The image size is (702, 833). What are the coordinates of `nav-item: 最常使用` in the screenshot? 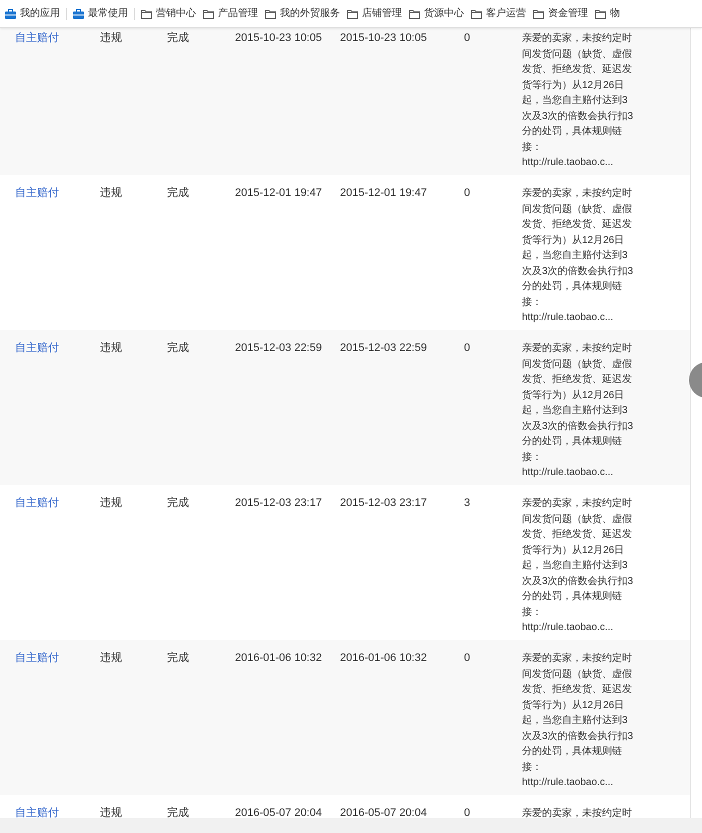 It's located at (100, 13).